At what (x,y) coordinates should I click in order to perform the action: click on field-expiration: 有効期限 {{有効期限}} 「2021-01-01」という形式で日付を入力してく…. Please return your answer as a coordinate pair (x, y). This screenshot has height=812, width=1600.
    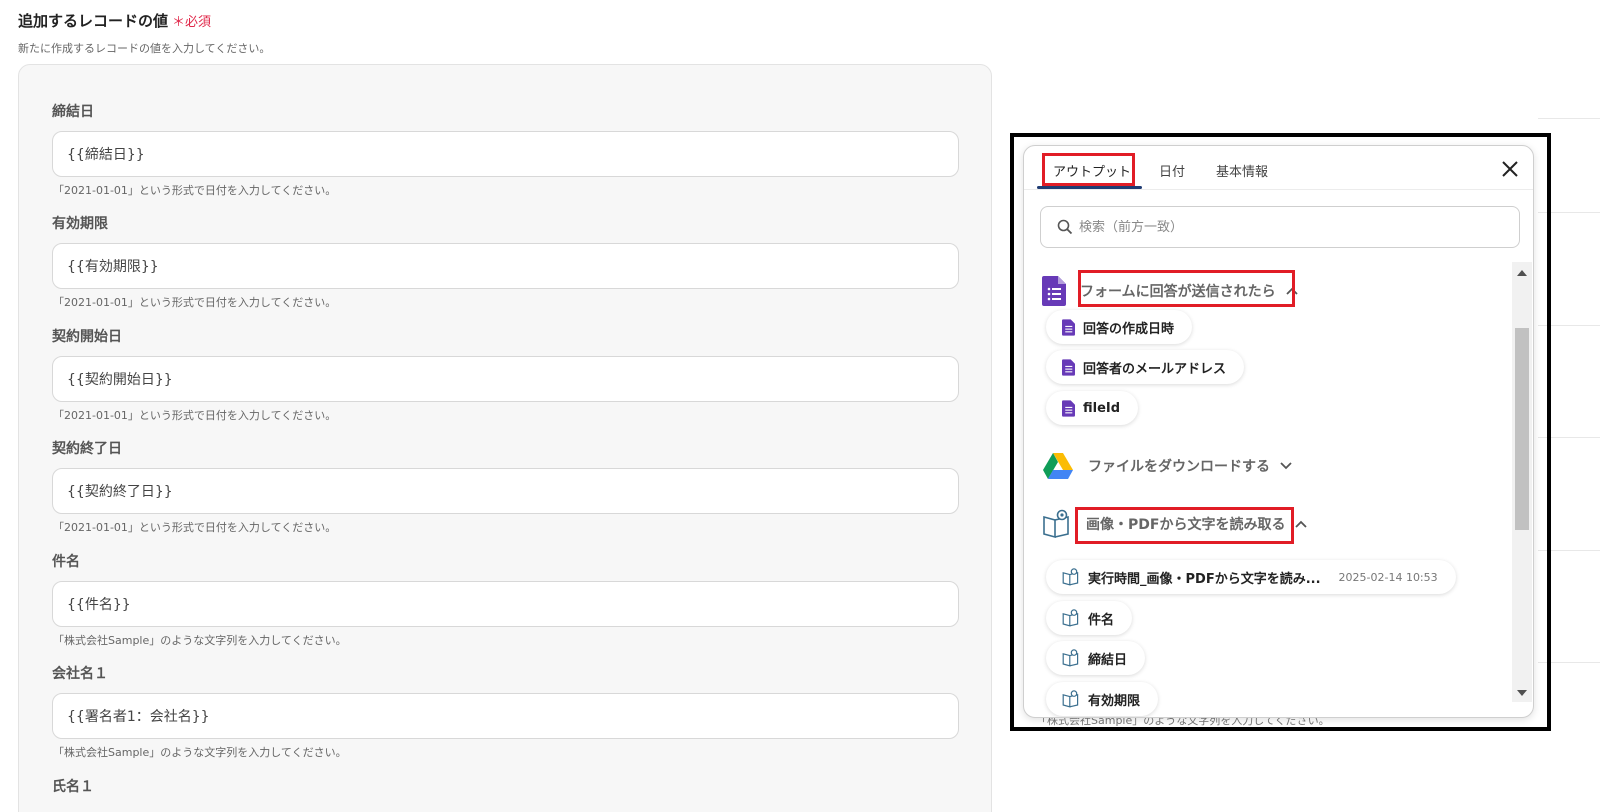
    Looking at the image, I should click on (505, 261).